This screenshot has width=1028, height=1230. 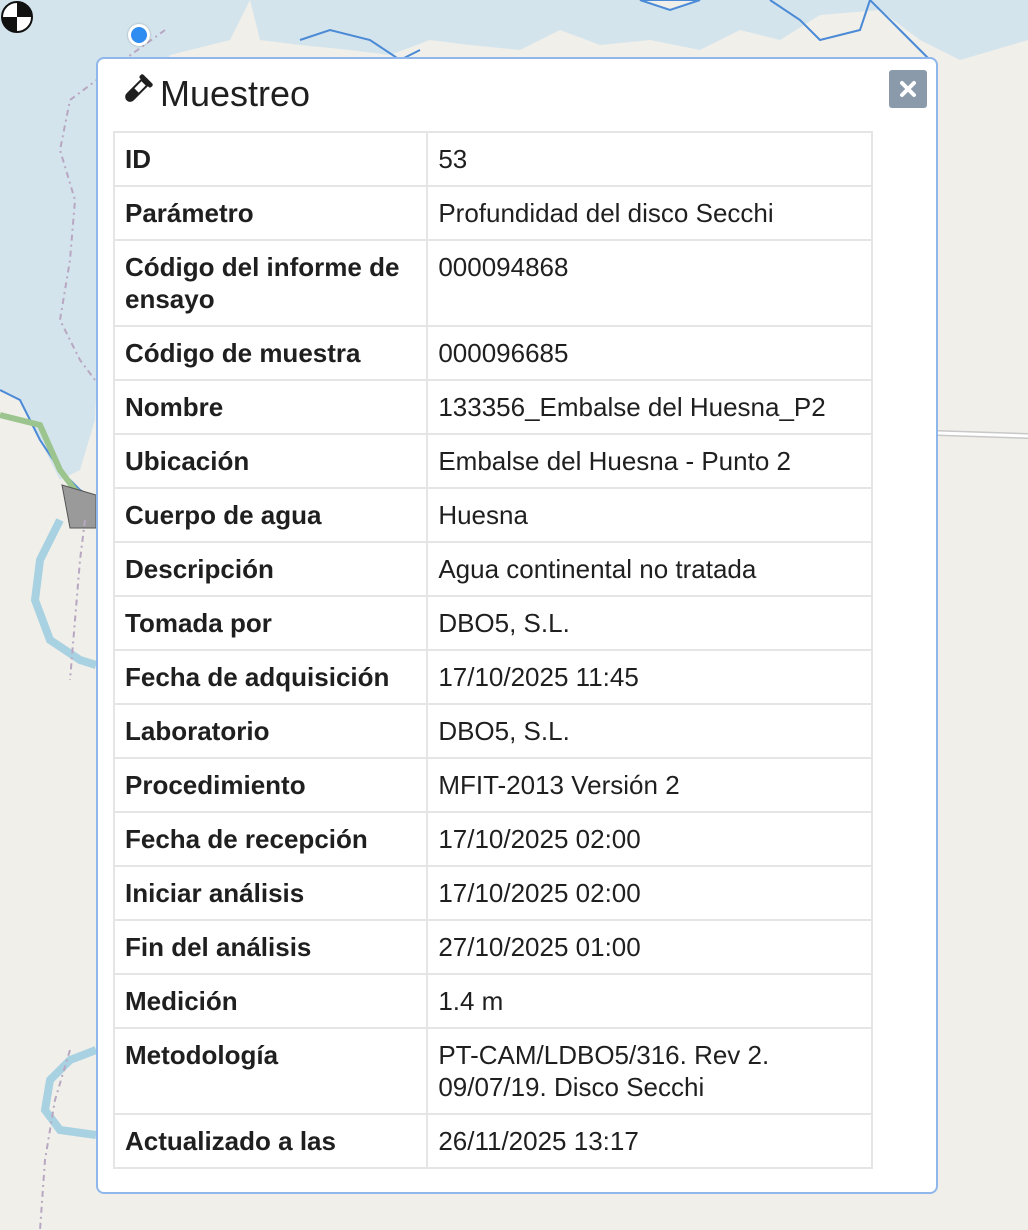 I want to click on row-value: 26/11/2025 13:17, so click(x=649, y=1141).